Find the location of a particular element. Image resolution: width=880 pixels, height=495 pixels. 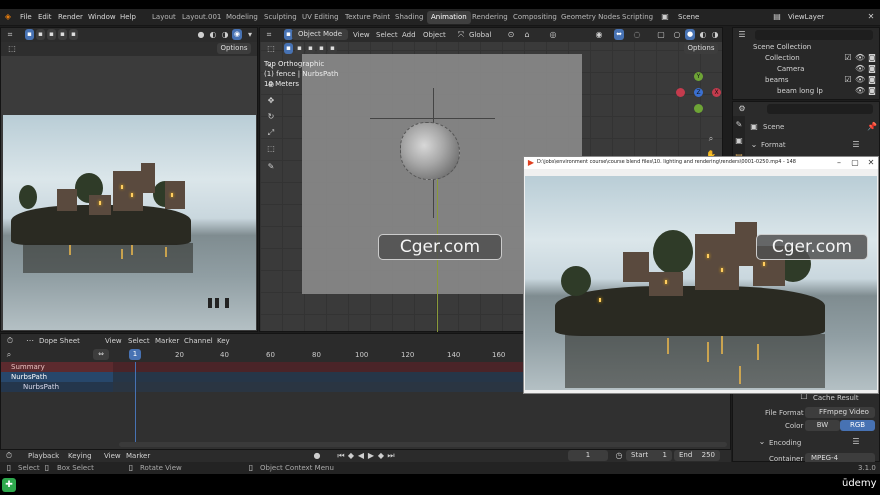

tab-uv-editing: UV Editing is located at coordinates (320, 17).